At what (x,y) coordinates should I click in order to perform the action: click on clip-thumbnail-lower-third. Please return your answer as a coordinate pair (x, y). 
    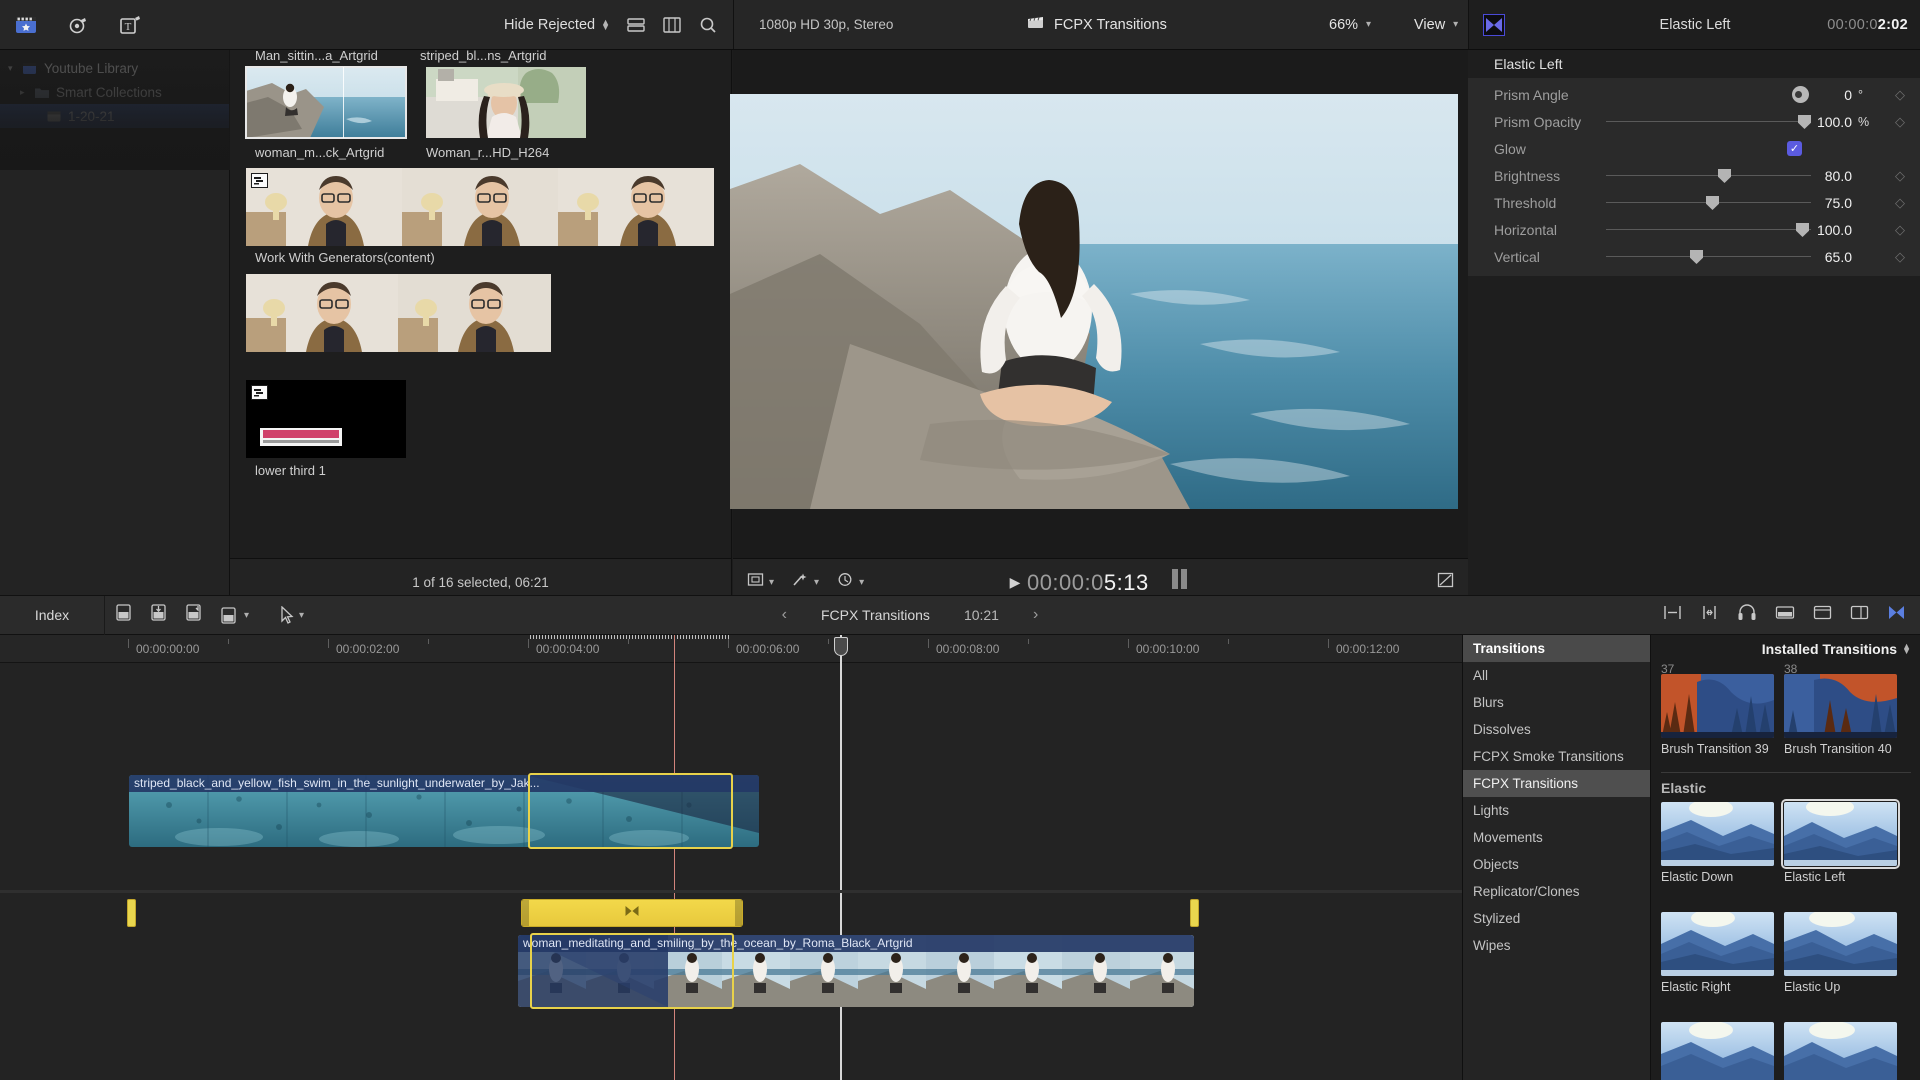
    Looking at the image, I should click on (326, 419).